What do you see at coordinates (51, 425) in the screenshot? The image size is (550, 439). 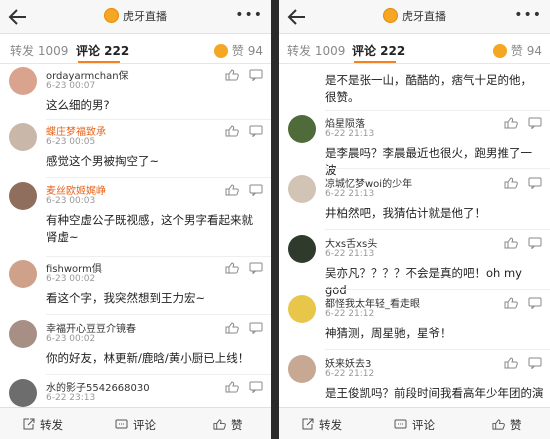 I see `repost-label: 转发` at bounding box center [51, 425].